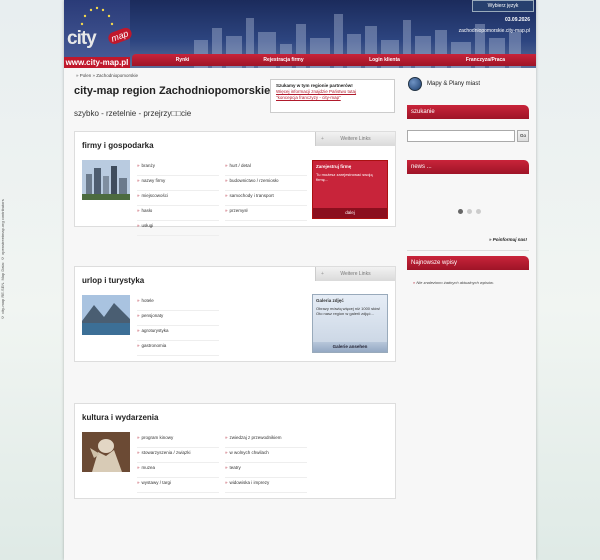 The image size is (600, 560). Describe the element at coordinates (178, 169) in the screenshot. I see `link-branze: branży` at that location.